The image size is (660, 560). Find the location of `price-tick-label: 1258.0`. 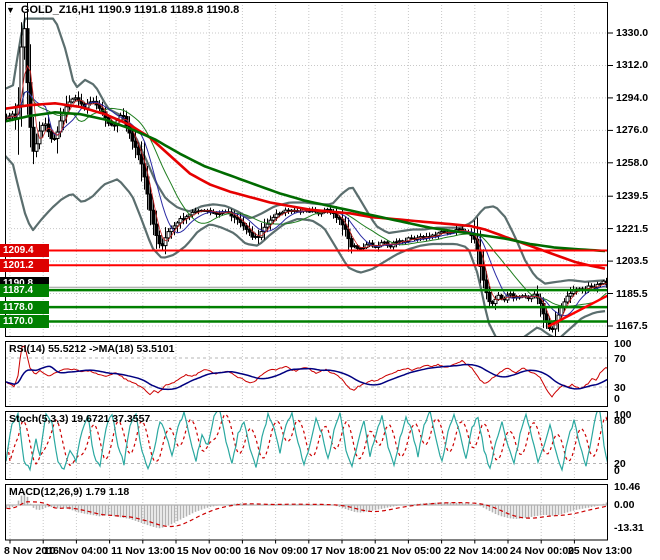

price-tick-label: 1258.0 is located at coordinates (632, 162).